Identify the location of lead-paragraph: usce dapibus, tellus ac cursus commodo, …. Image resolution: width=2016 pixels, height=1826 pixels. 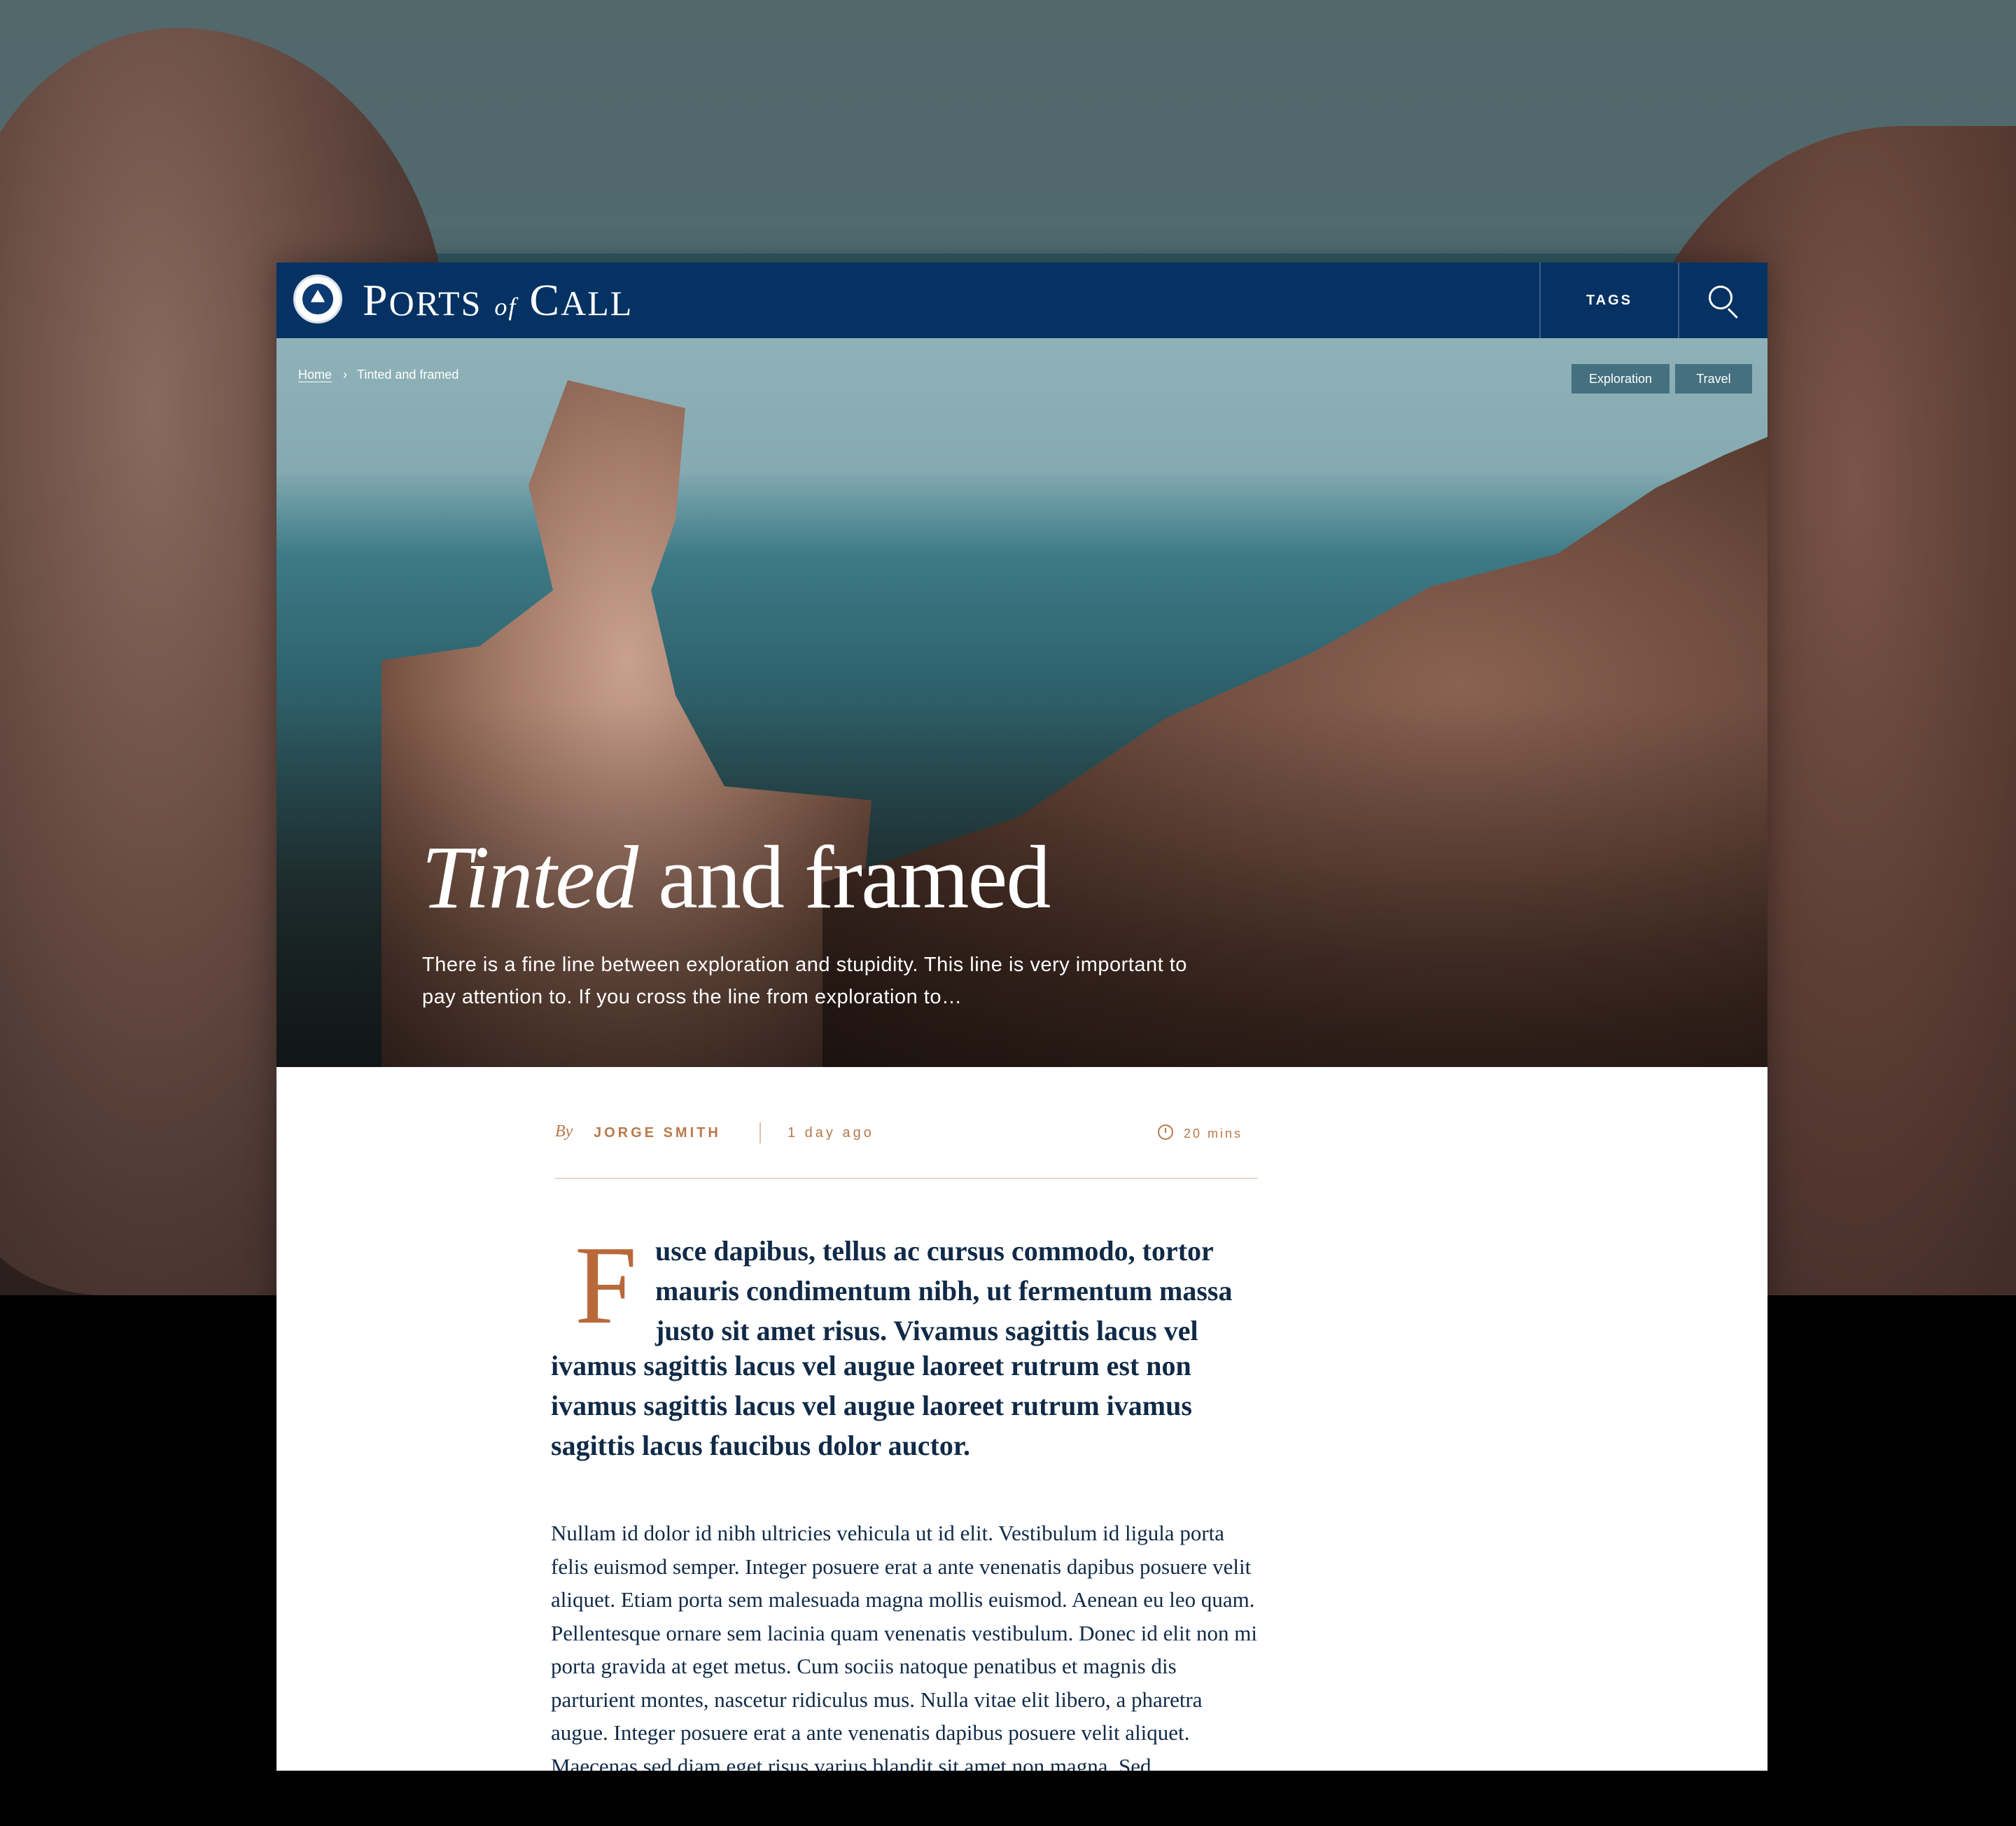
(944, 1290).